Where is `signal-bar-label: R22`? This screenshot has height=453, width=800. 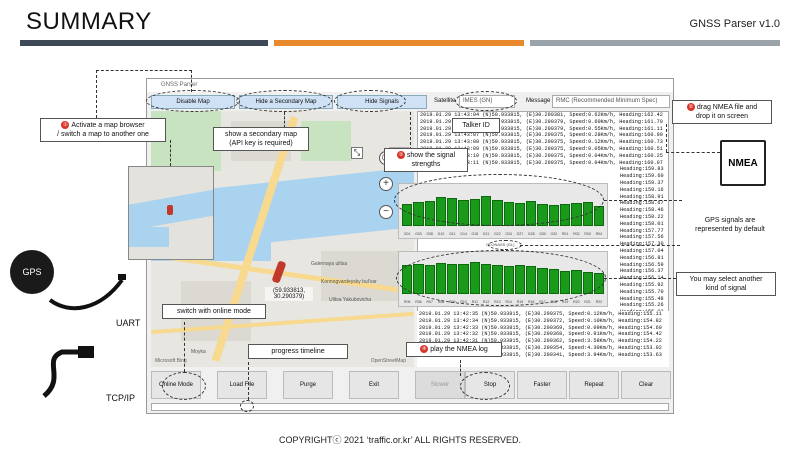 signal-bar-label: R22 is located at coordinates (599, 302).